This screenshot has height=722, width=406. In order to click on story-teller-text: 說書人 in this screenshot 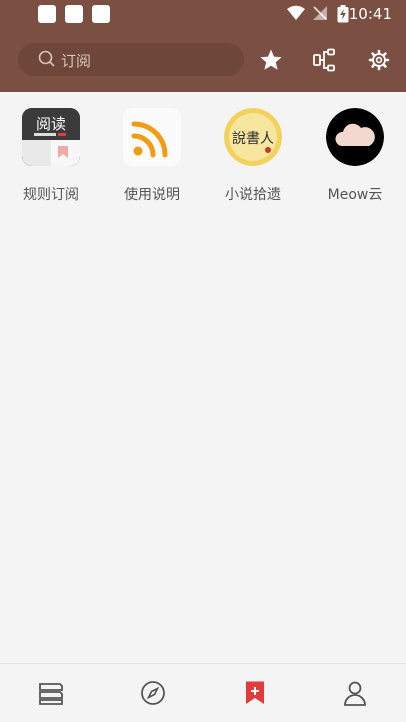, I will do `click(253, 138)`.